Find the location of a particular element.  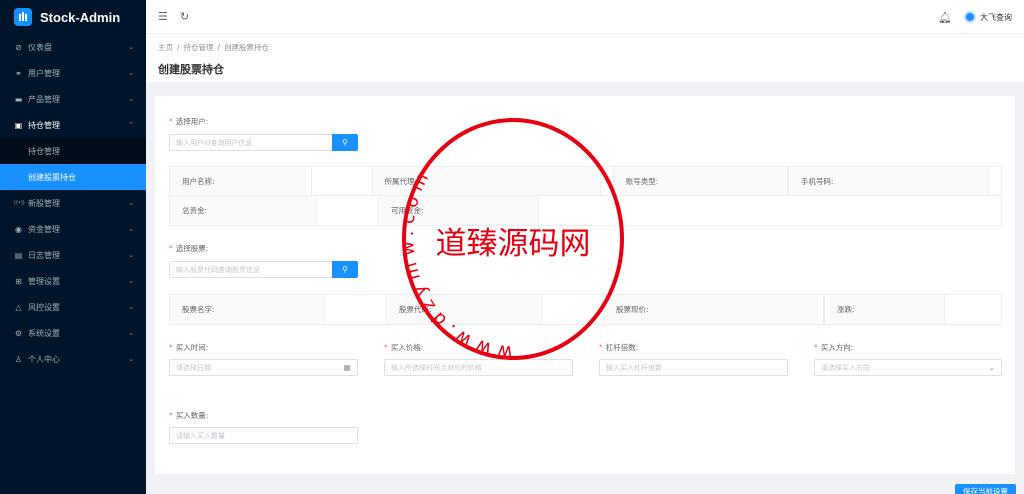

total-funds-value is located at coordinates (348, 210).